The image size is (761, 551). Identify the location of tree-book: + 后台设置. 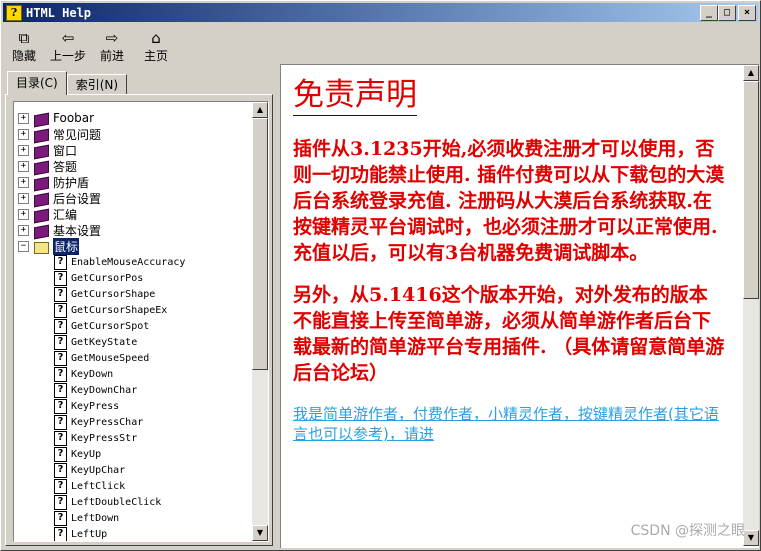
(132, 198).